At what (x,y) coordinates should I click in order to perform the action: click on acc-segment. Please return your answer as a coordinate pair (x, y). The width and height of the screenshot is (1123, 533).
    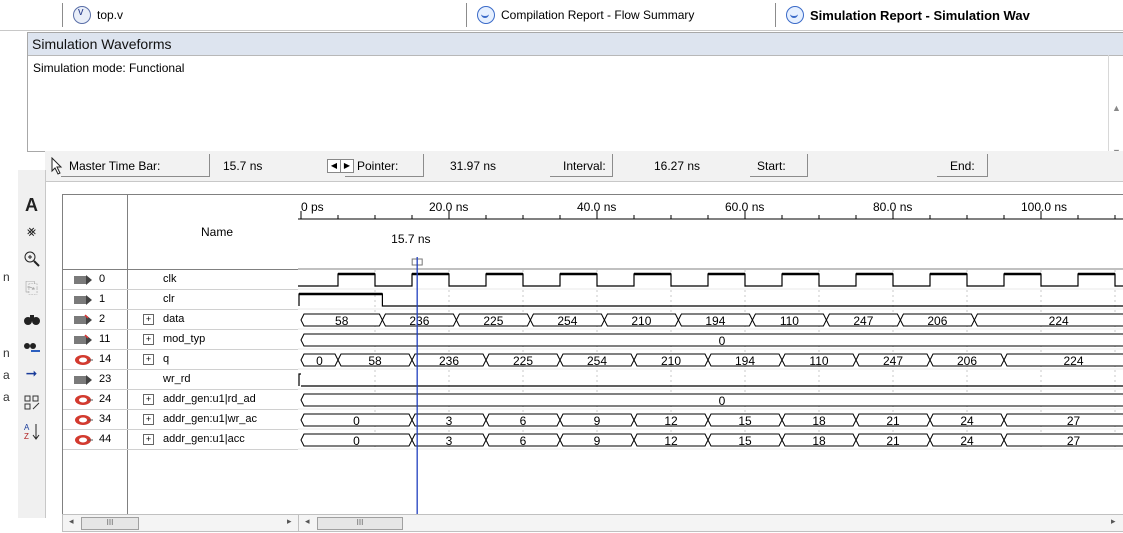
    Looking at the image, I should click on (1063, 440).